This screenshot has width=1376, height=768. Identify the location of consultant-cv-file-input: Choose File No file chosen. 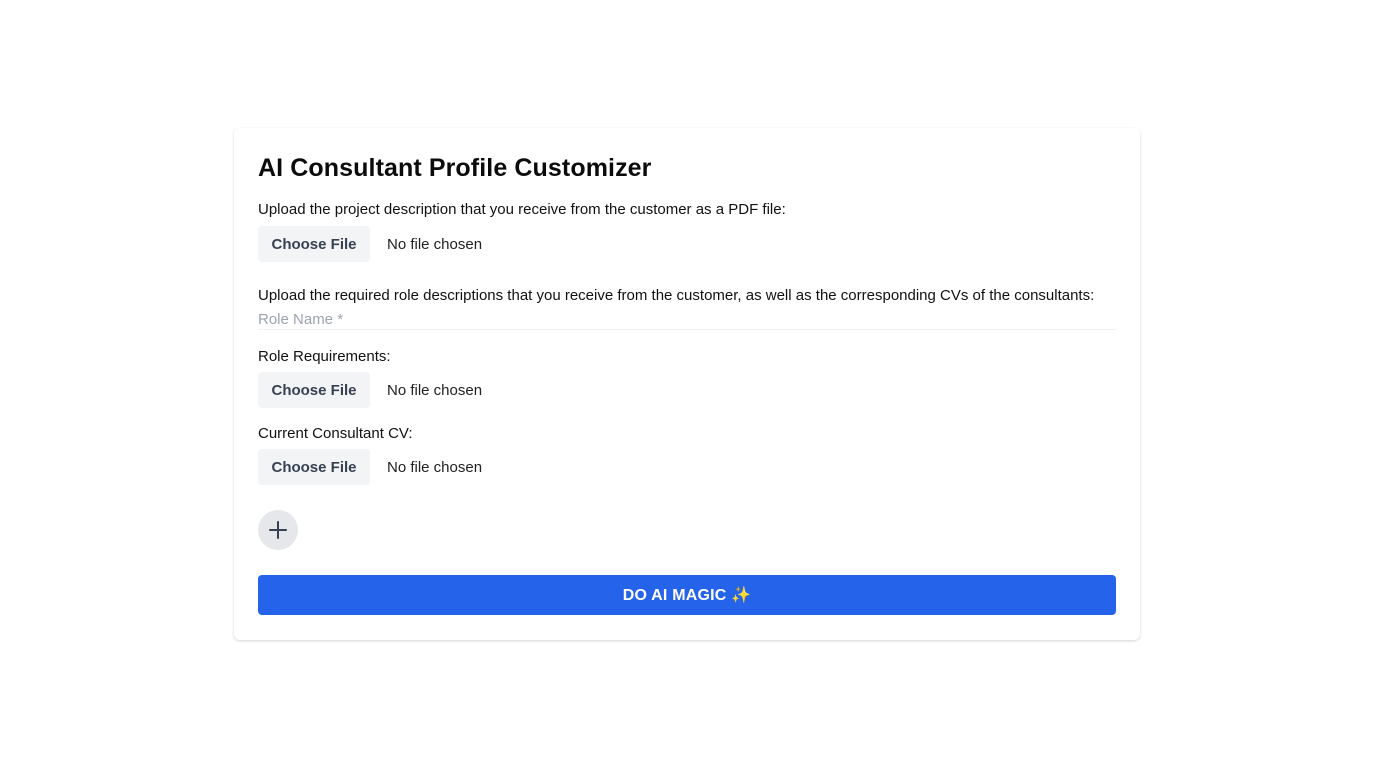
(370, 467).